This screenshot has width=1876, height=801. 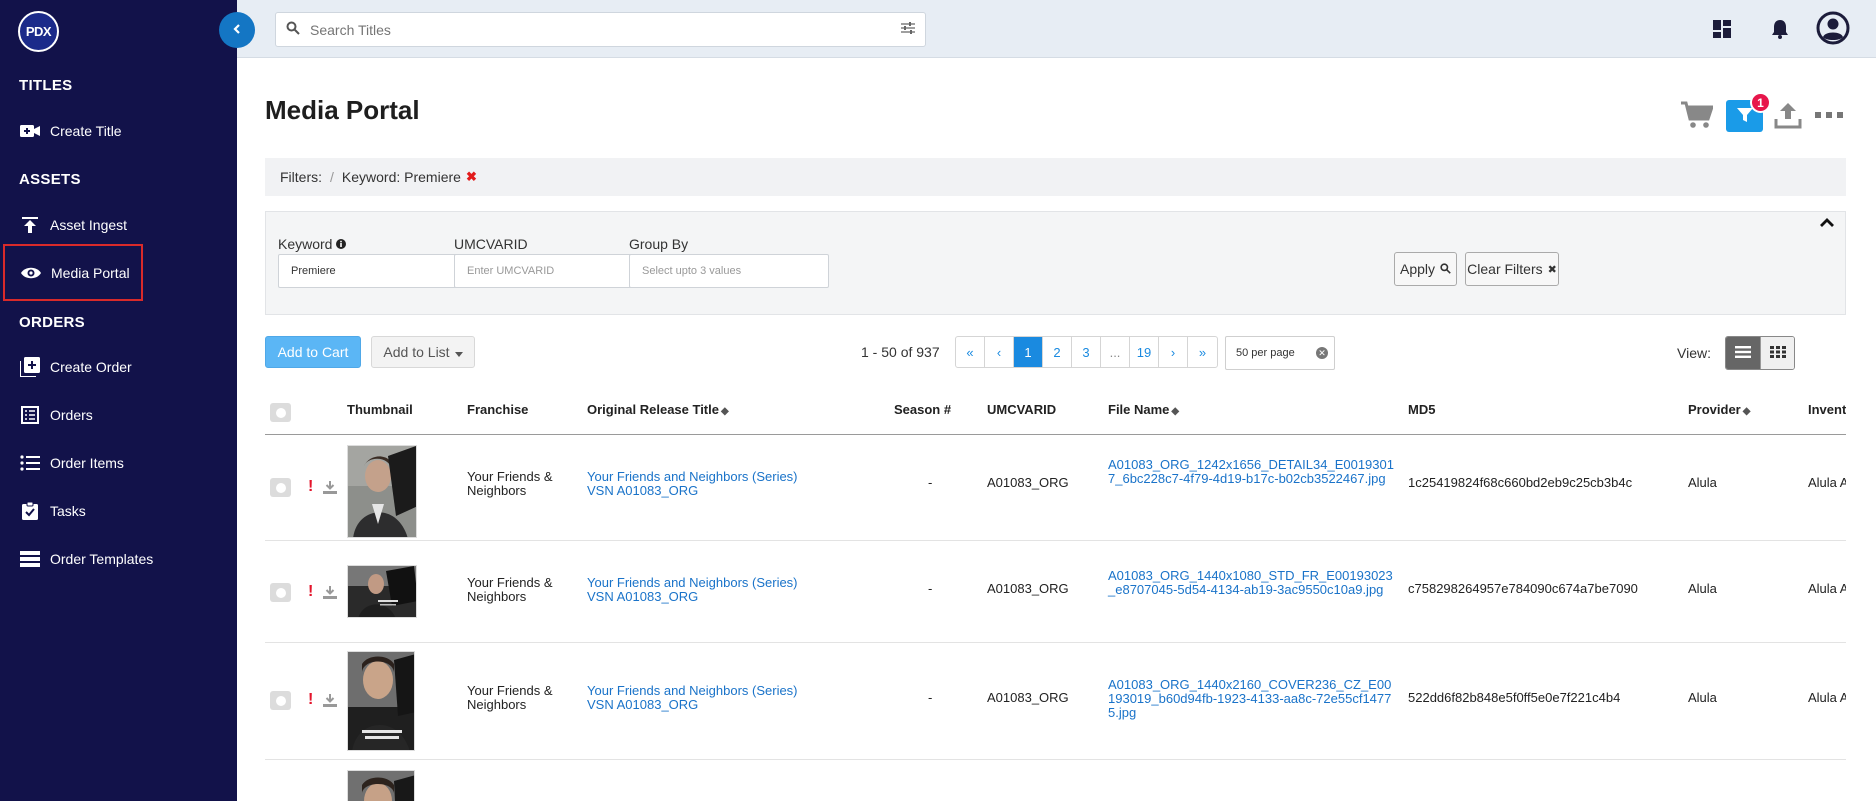 What do you see at coordinates (1055, 177) in the screenshot?
I see `applied-filters-bar: Filters: / Keyword: Premiere ✖` at bounding box center [1055, 177].